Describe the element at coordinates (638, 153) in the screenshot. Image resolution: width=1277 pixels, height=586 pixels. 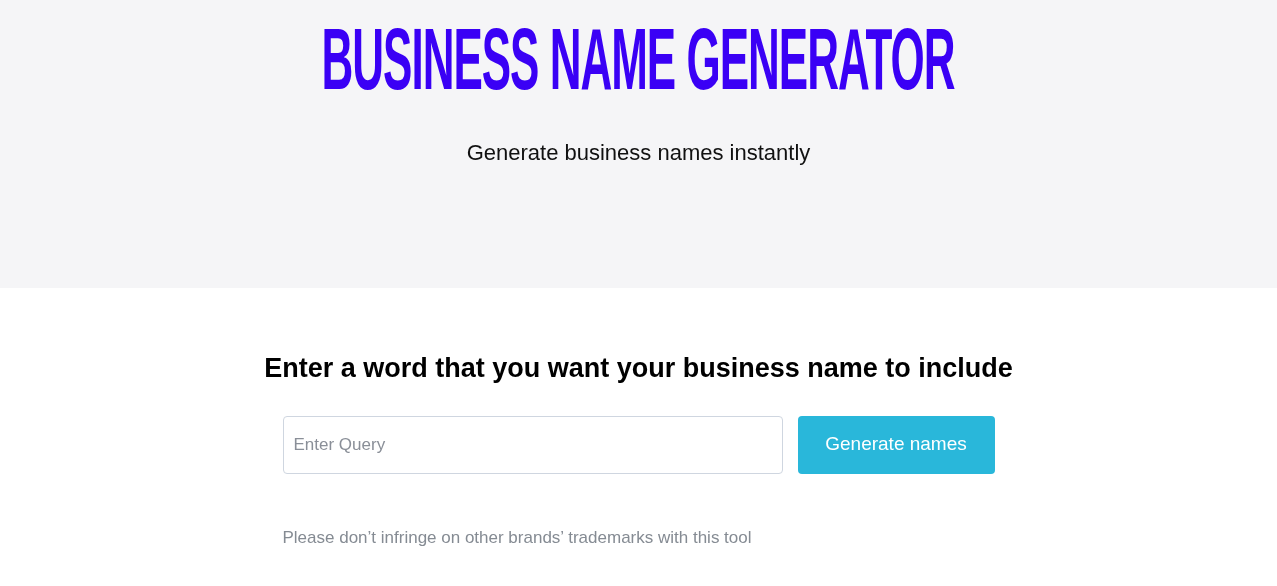
I see `subtitle: Generate business names instantly` at that location.